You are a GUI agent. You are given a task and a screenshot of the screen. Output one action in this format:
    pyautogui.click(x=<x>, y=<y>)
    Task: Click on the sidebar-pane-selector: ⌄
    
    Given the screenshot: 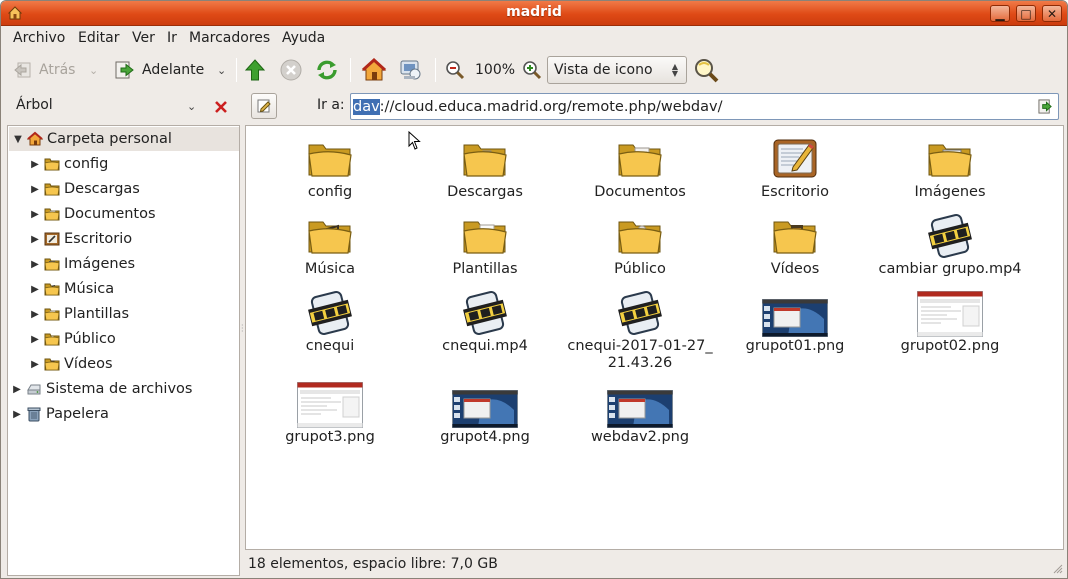 What is the action you would take?
    pyautogui.click(x=191, y=106)
    